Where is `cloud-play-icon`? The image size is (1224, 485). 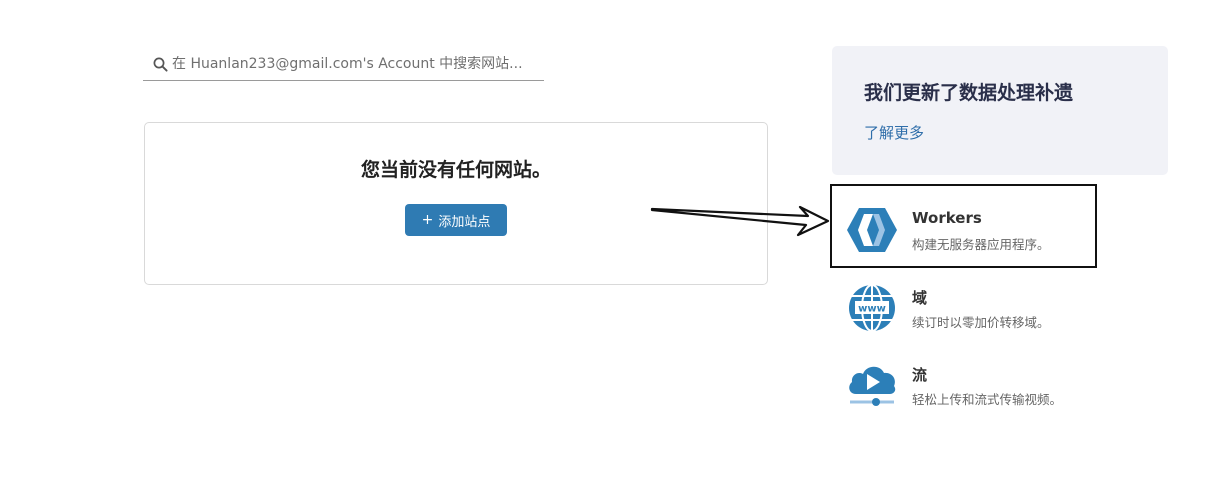
cloud-play-icon is located at coordinates (872, 386).